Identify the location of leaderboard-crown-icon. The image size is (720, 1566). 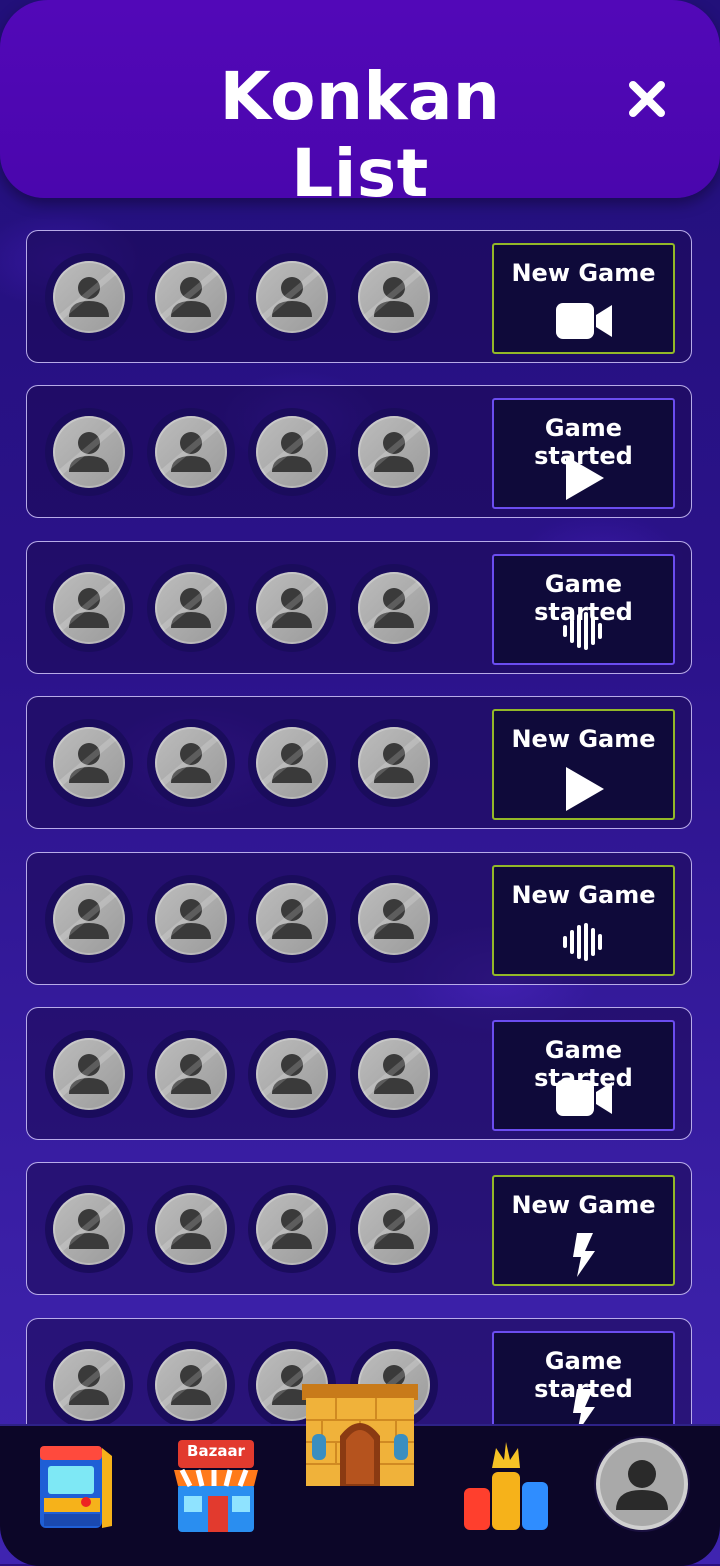
(506, 1486).